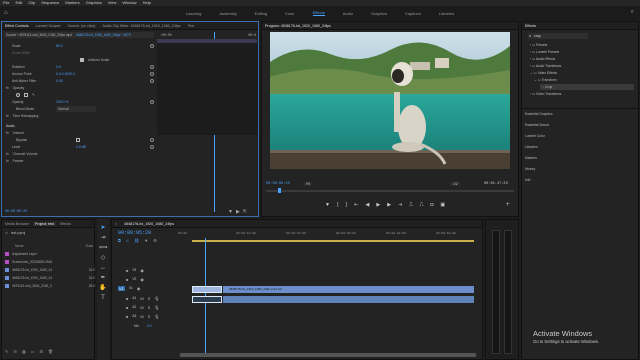 This screenshot has width=640, height=360. I want to click on mix-value: 0.0, so click(149, 326).